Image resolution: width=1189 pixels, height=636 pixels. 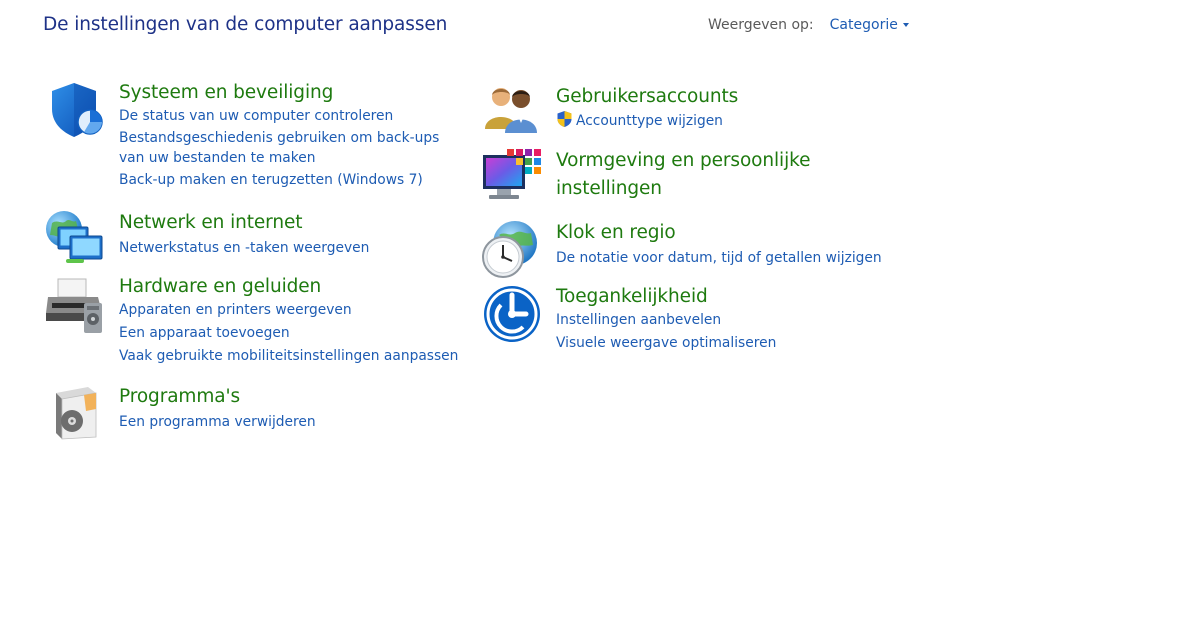 What do you see at coordinates (75, 414) in the screenshot?
I see `programs-box-icon` at bounding box center [75, 414].